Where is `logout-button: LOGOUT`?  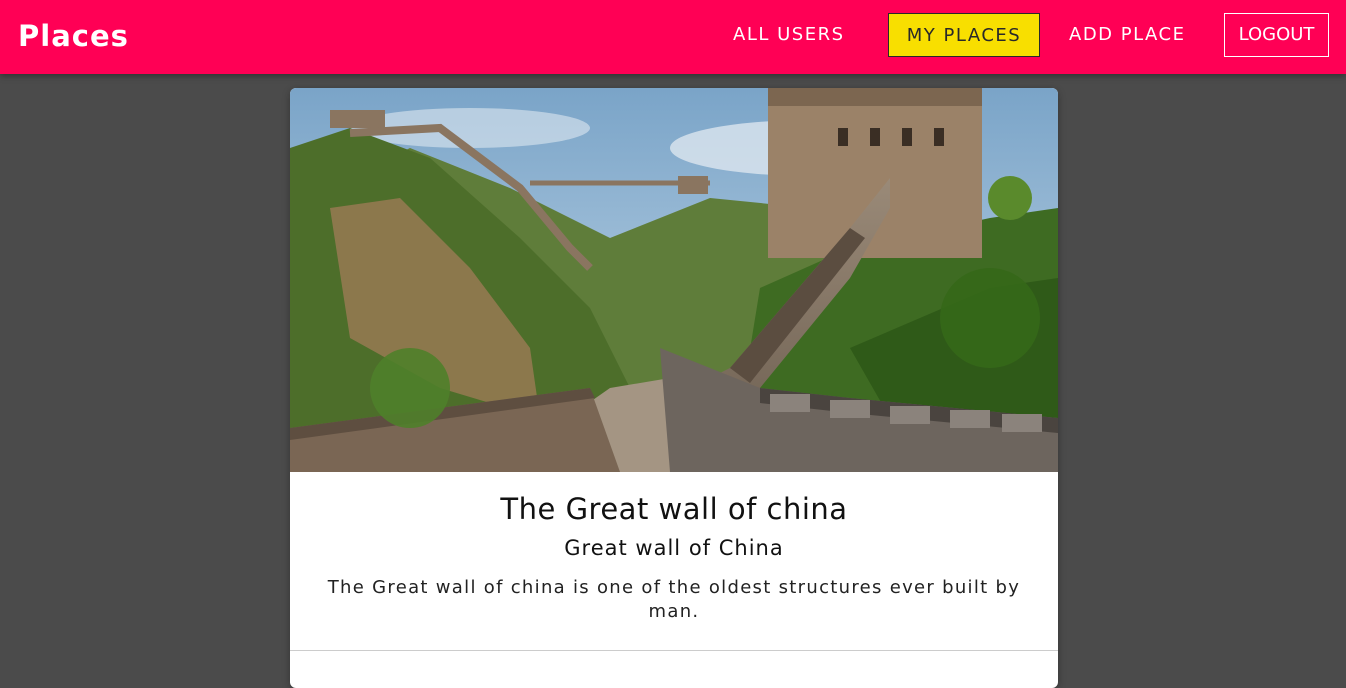 logout-button: LOGOUT is located at coordinates (1276, 35).